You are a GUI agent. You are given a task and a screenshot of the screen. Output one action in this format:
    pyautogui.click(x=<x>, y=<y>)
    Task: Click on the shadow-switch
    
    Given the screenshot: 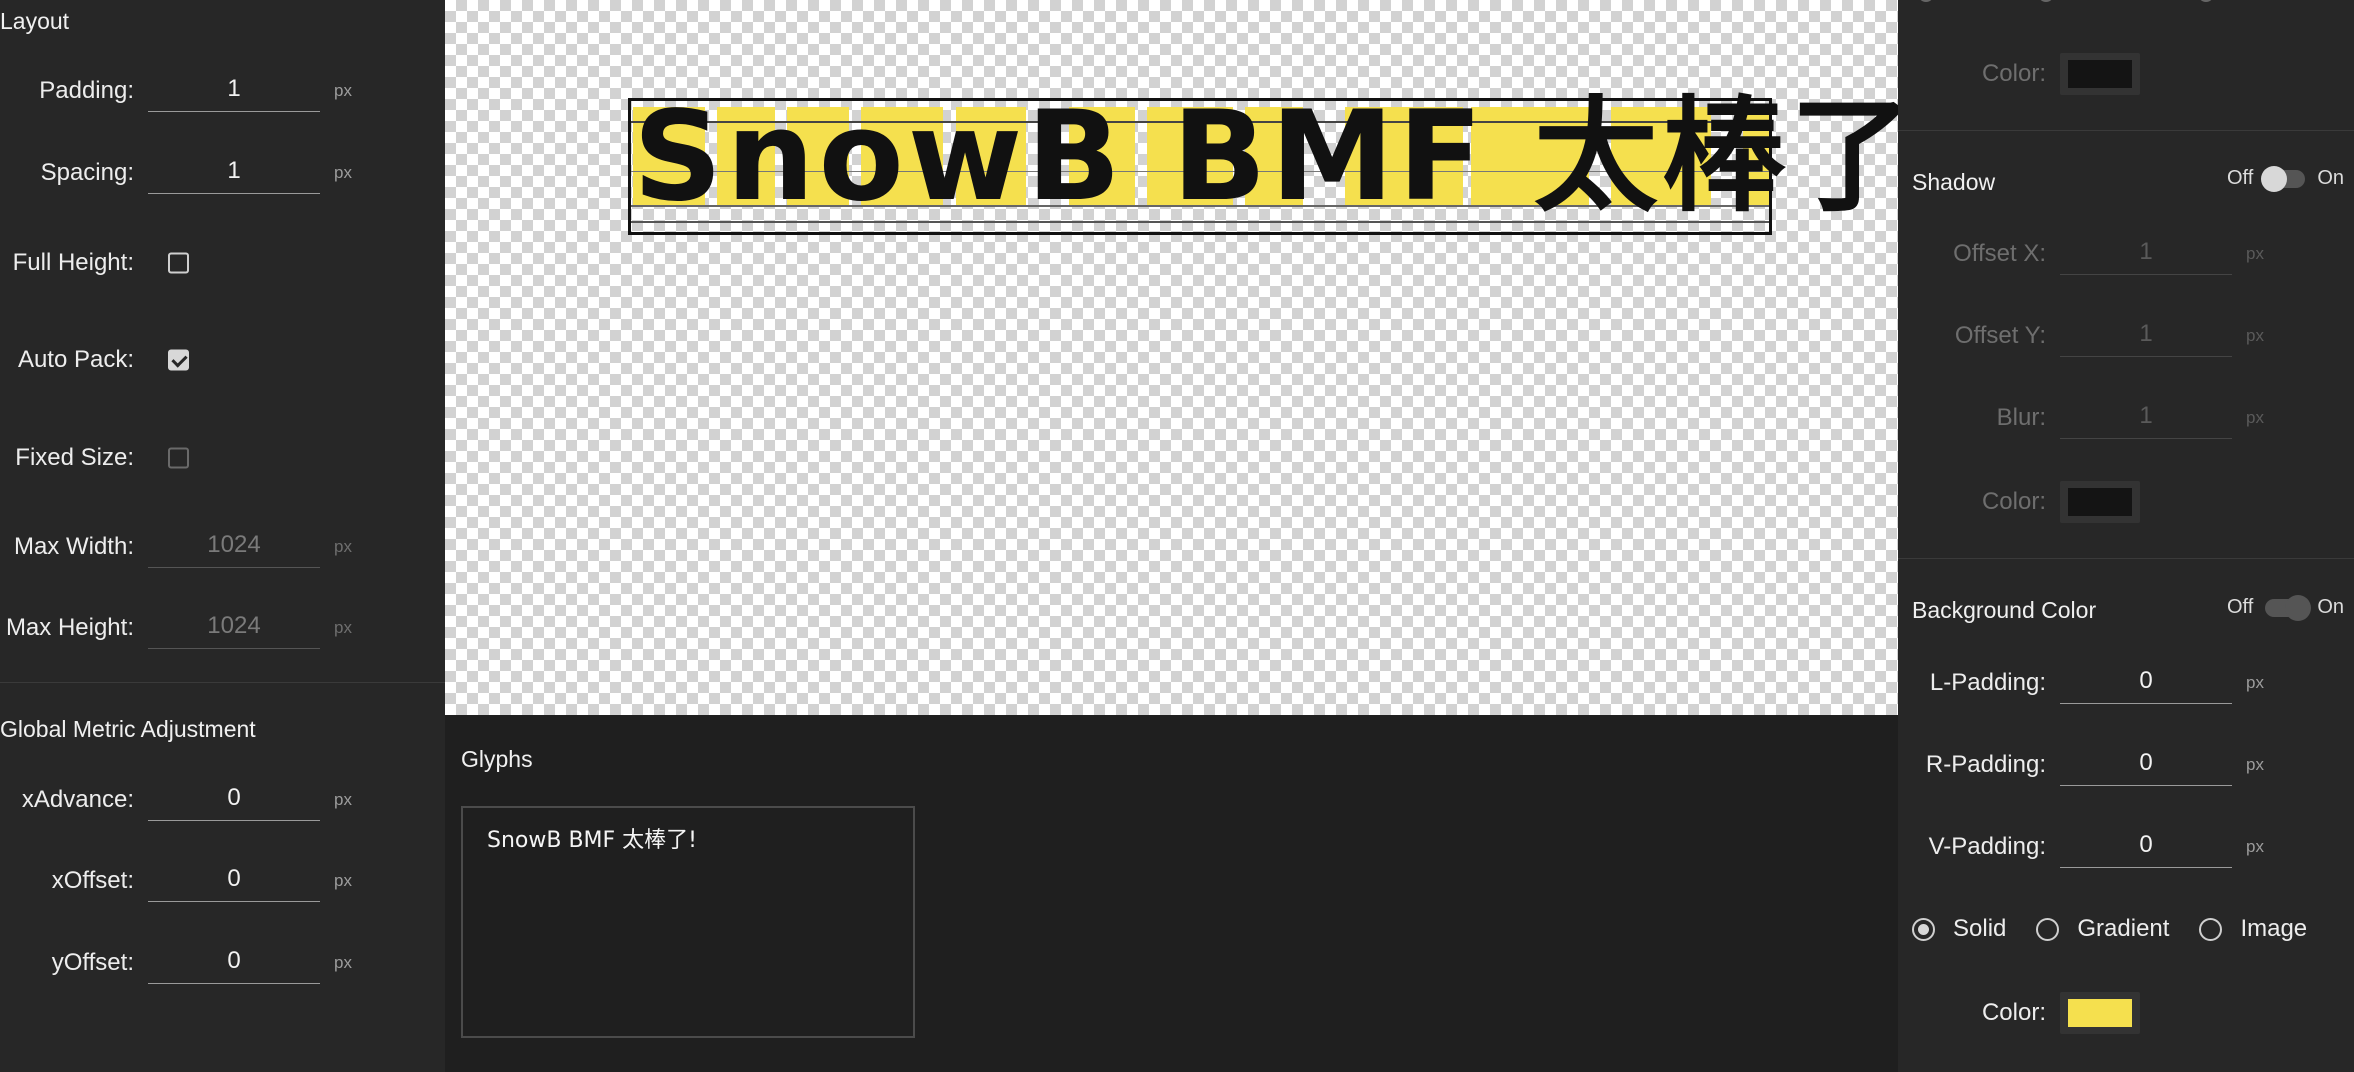 What is the action you would take?
    pyautogui.click(x=2283, y=178)
    